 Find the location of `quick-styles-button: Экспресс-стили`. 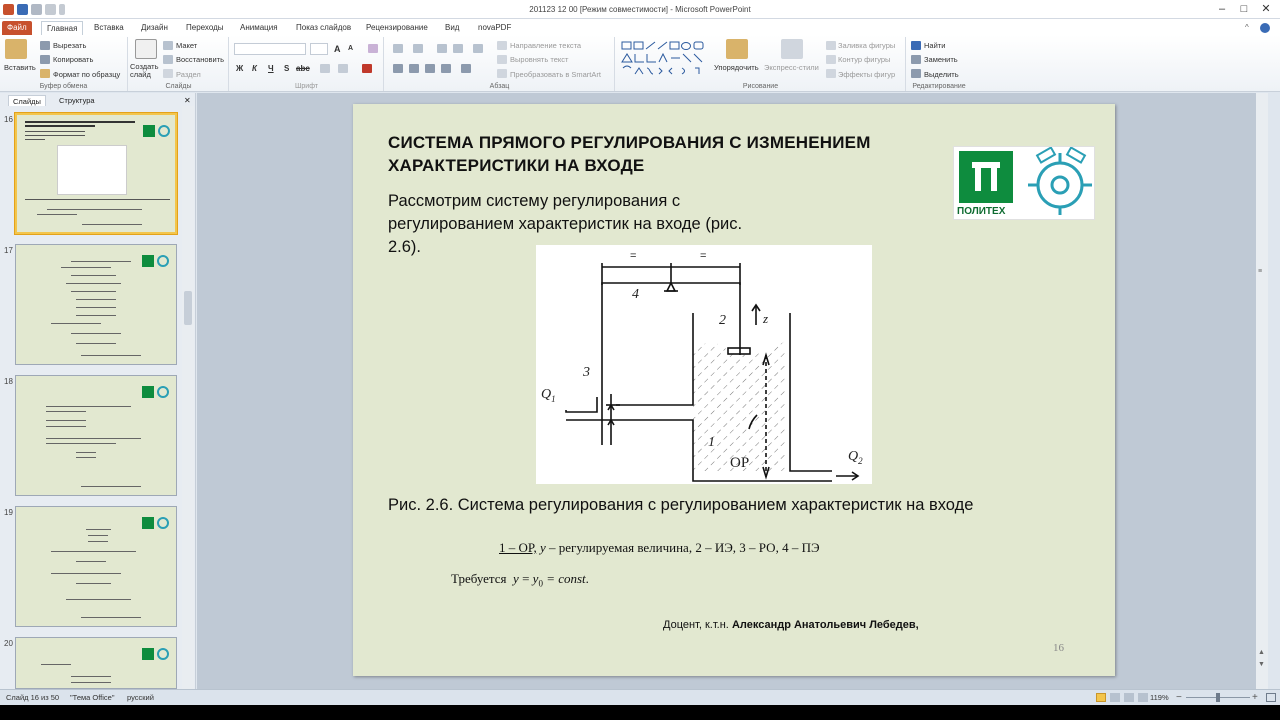

quick-styles-button: Экспресс-стили is located at coordinates (791, 67).